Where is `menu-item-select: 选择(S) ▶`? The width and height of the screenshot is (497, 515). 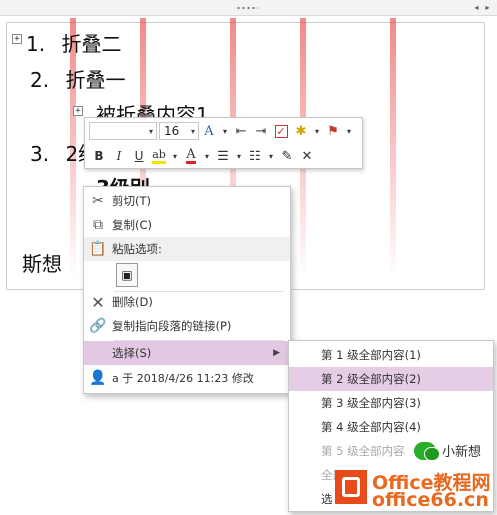 menu-item-select: 选择(S) ▶ is located at coordinates (187, 353).